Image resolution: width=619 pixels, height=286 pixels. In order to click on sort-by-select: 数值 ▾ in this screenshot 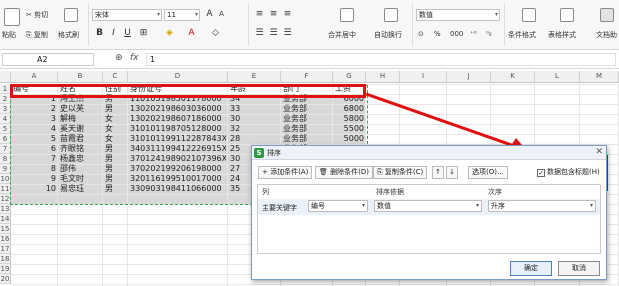, I will do `click(428, 206)`.